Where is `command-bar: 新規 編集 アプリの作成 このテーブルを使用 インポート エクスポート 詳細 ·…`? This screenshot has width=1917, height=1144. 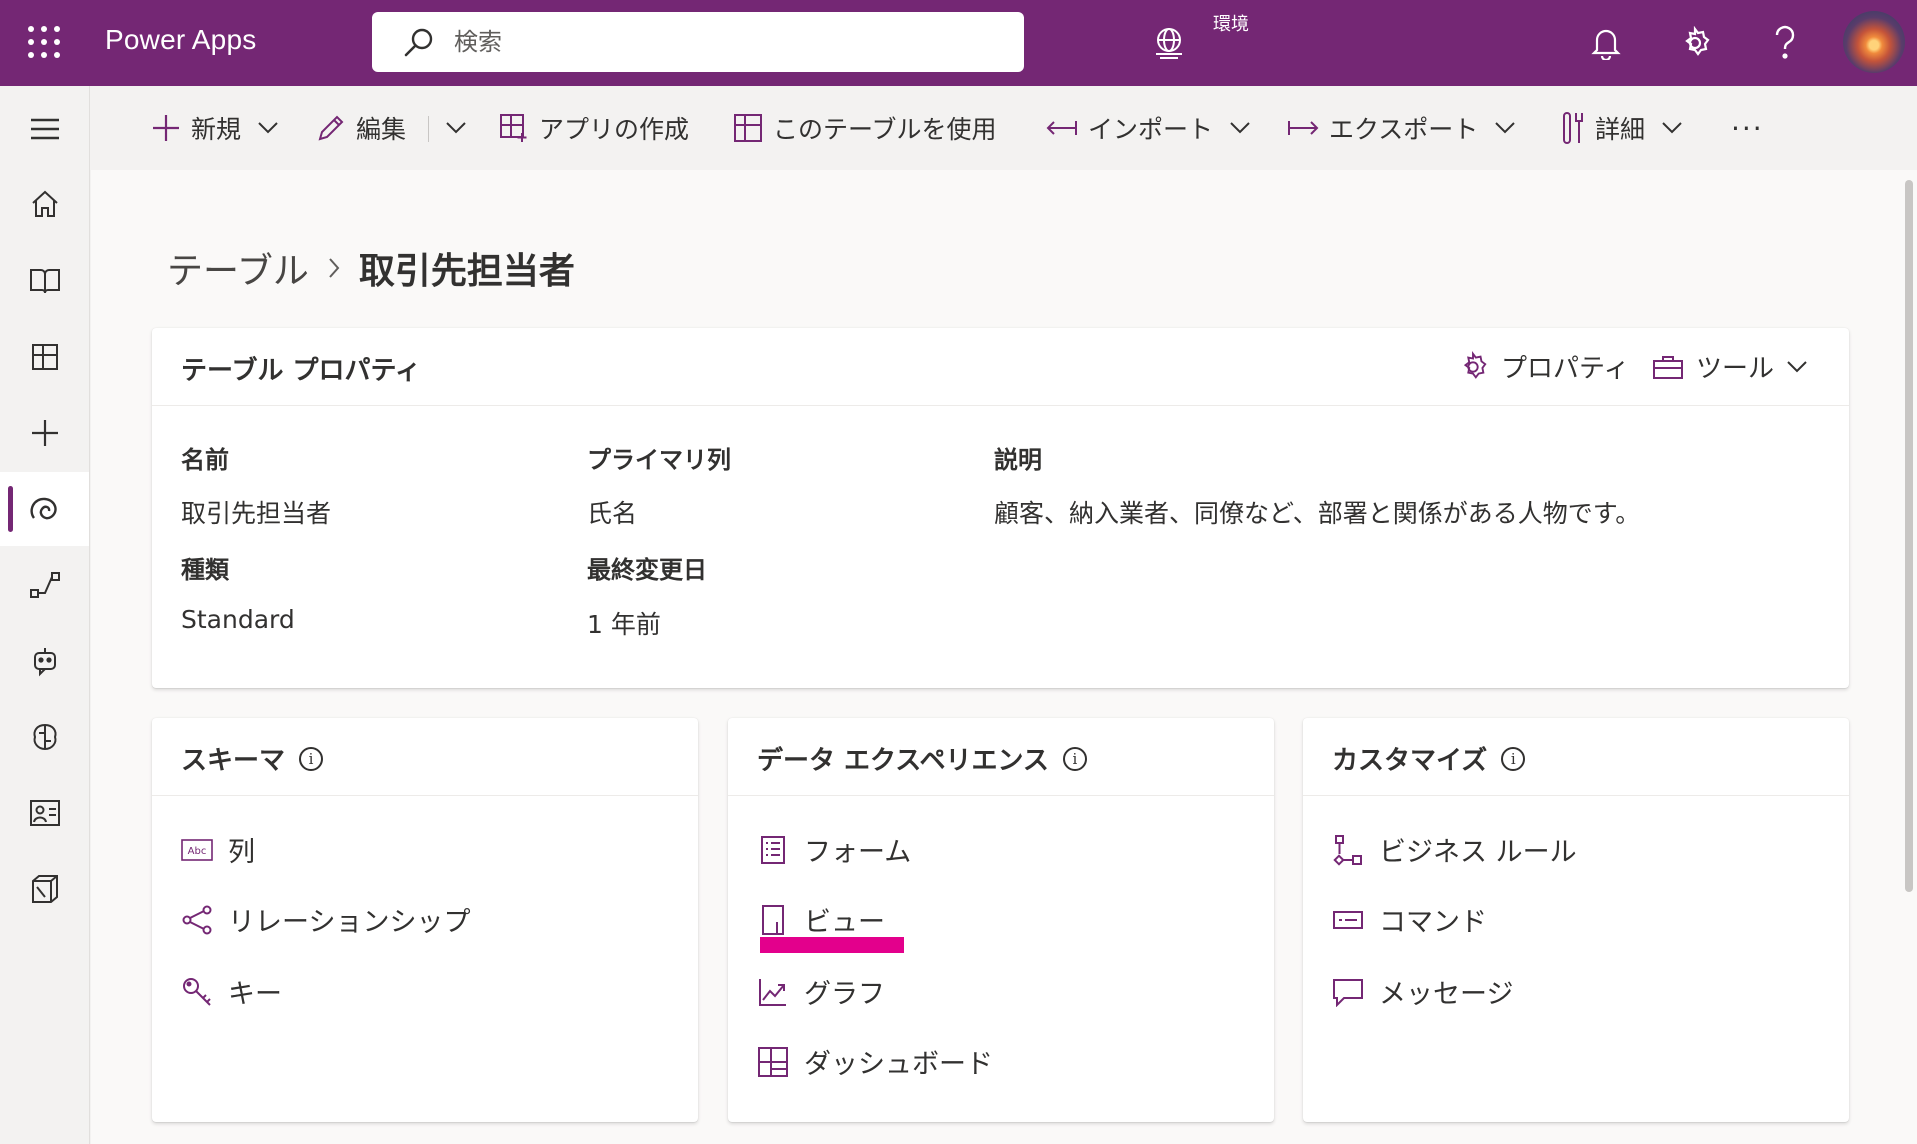
command-bar: 新規 編集 アプリの作成 このテーブルを使用 インポート エクスポート 詳細 ·… is located at coordinates (1004, 128).